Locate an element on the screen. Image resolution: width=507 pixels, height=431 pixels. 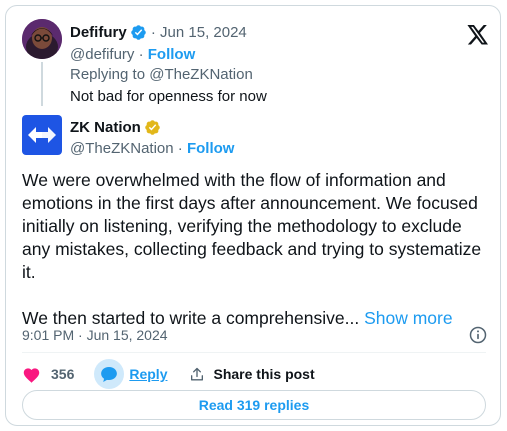
tweet-timestamp: 9:01 PM · Jun 15, 2024 is located at coordinates (95, 335).